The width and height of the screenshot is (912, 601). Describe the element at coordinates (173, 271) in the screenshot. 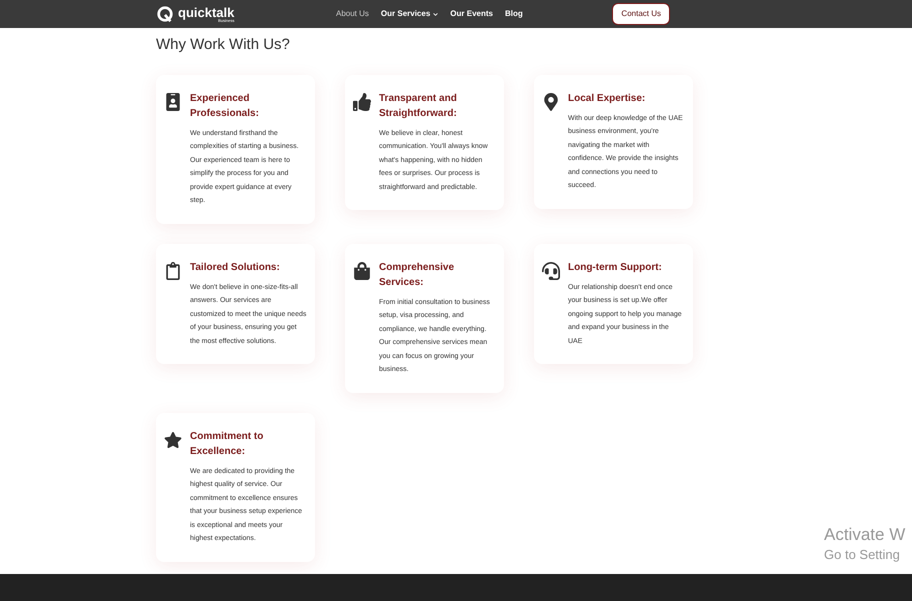

I see `clipboard-icon` at that location.